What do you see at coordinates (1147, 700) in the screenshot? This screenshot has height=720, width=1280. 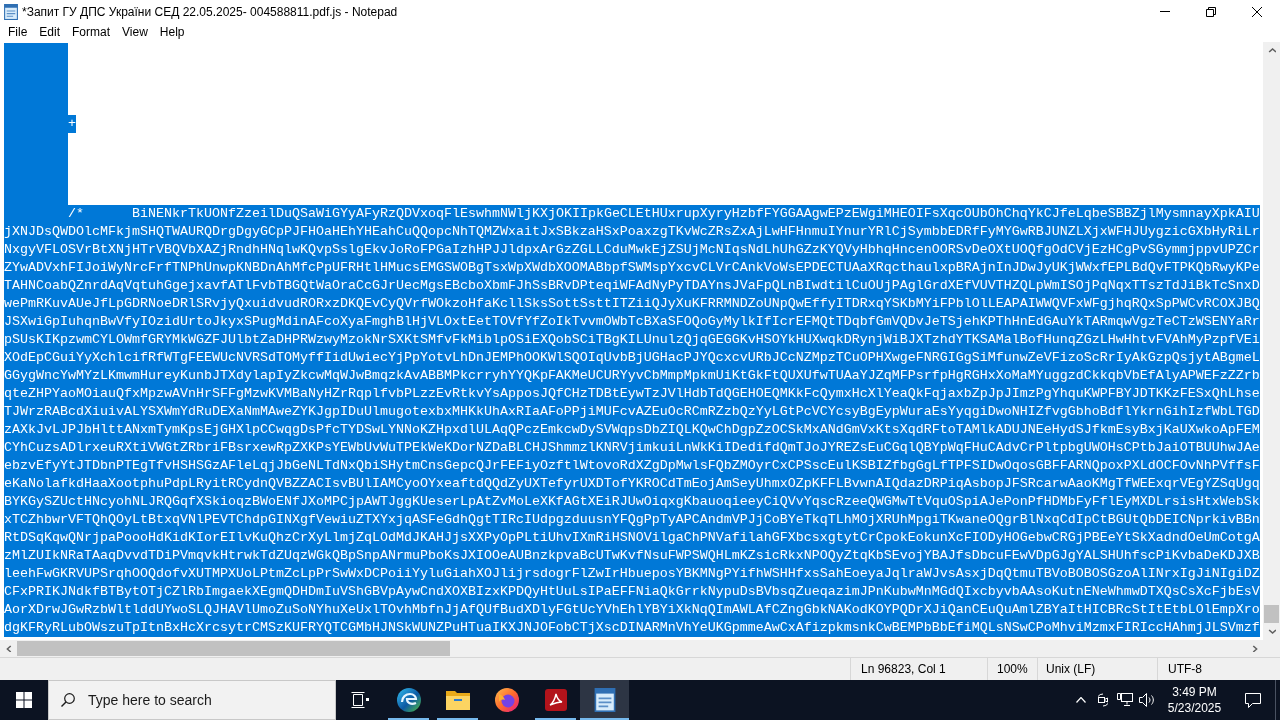 I see `speaker-icon` at bounding box center [1147, 700].